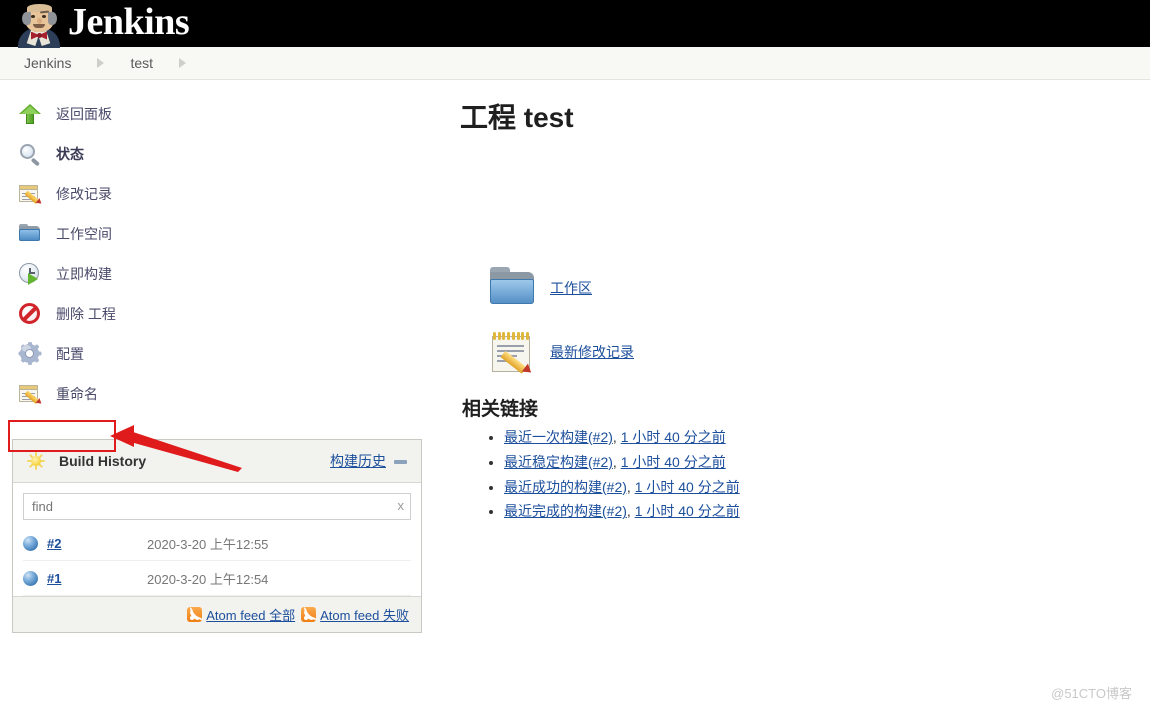 Image resolution: width=1150 pixels, height=712 pixels. I want to click on find-row: x, so click(217, 506).